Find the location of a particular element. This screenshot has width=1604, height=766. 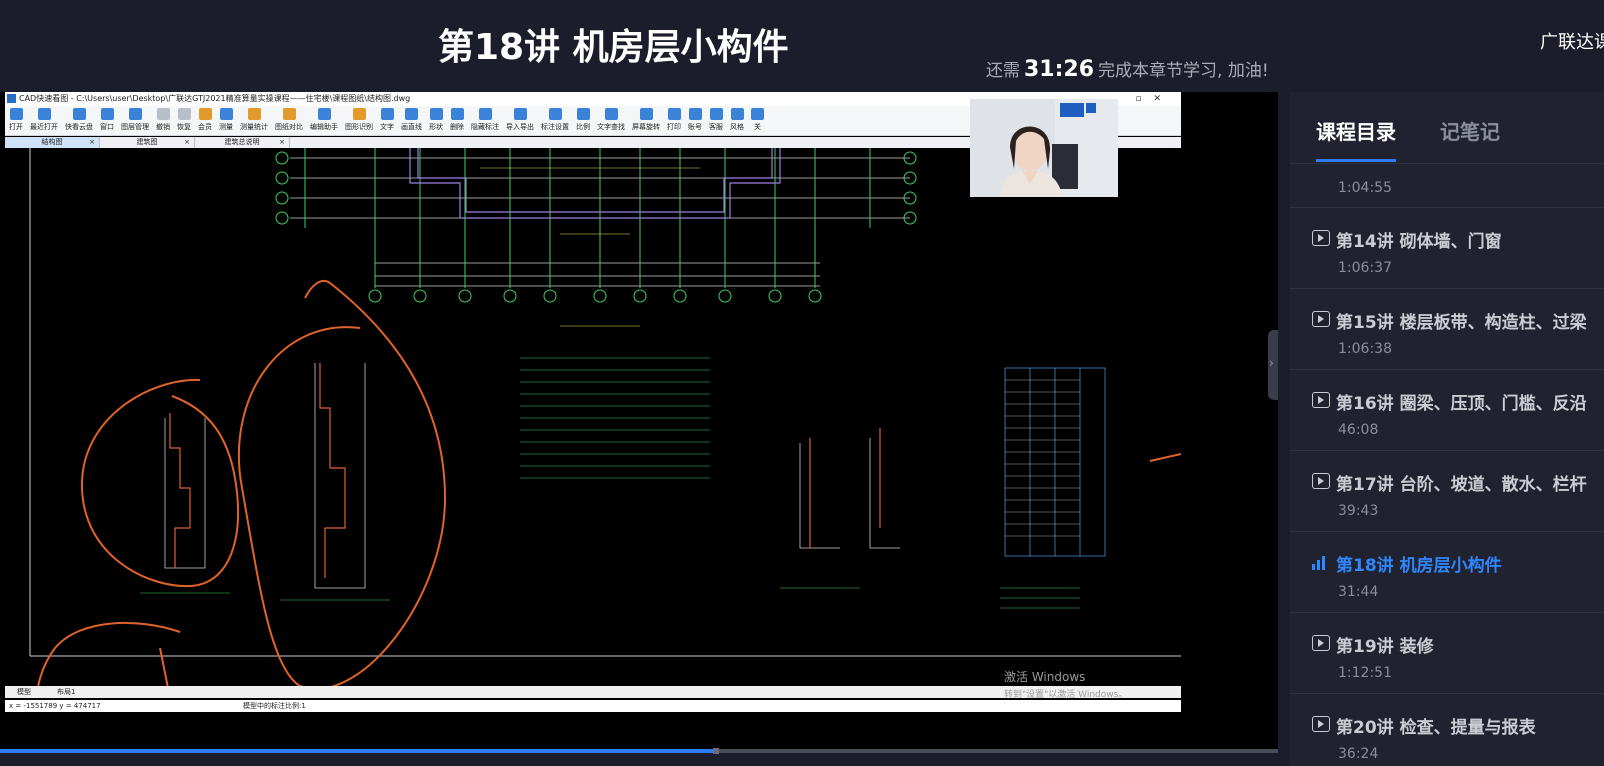

cad-toolbar-button: 最近打开 is located at coordinates (44, 120).